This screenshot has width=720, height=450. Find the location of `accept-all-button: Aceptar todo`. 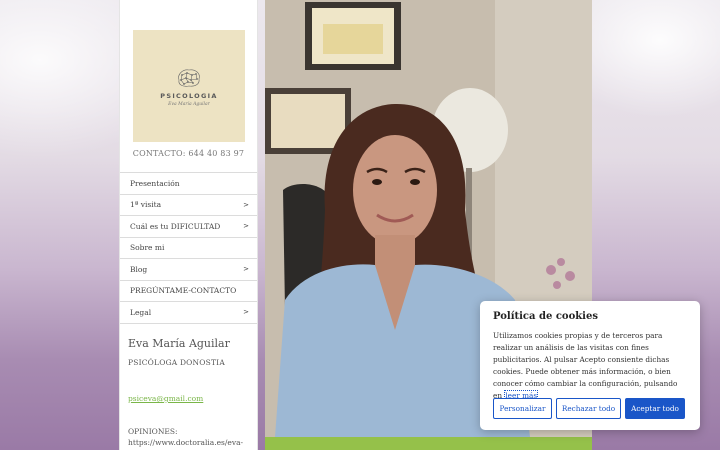

accept-all-button: Aceptar todo is located at coordinates (655, 408).